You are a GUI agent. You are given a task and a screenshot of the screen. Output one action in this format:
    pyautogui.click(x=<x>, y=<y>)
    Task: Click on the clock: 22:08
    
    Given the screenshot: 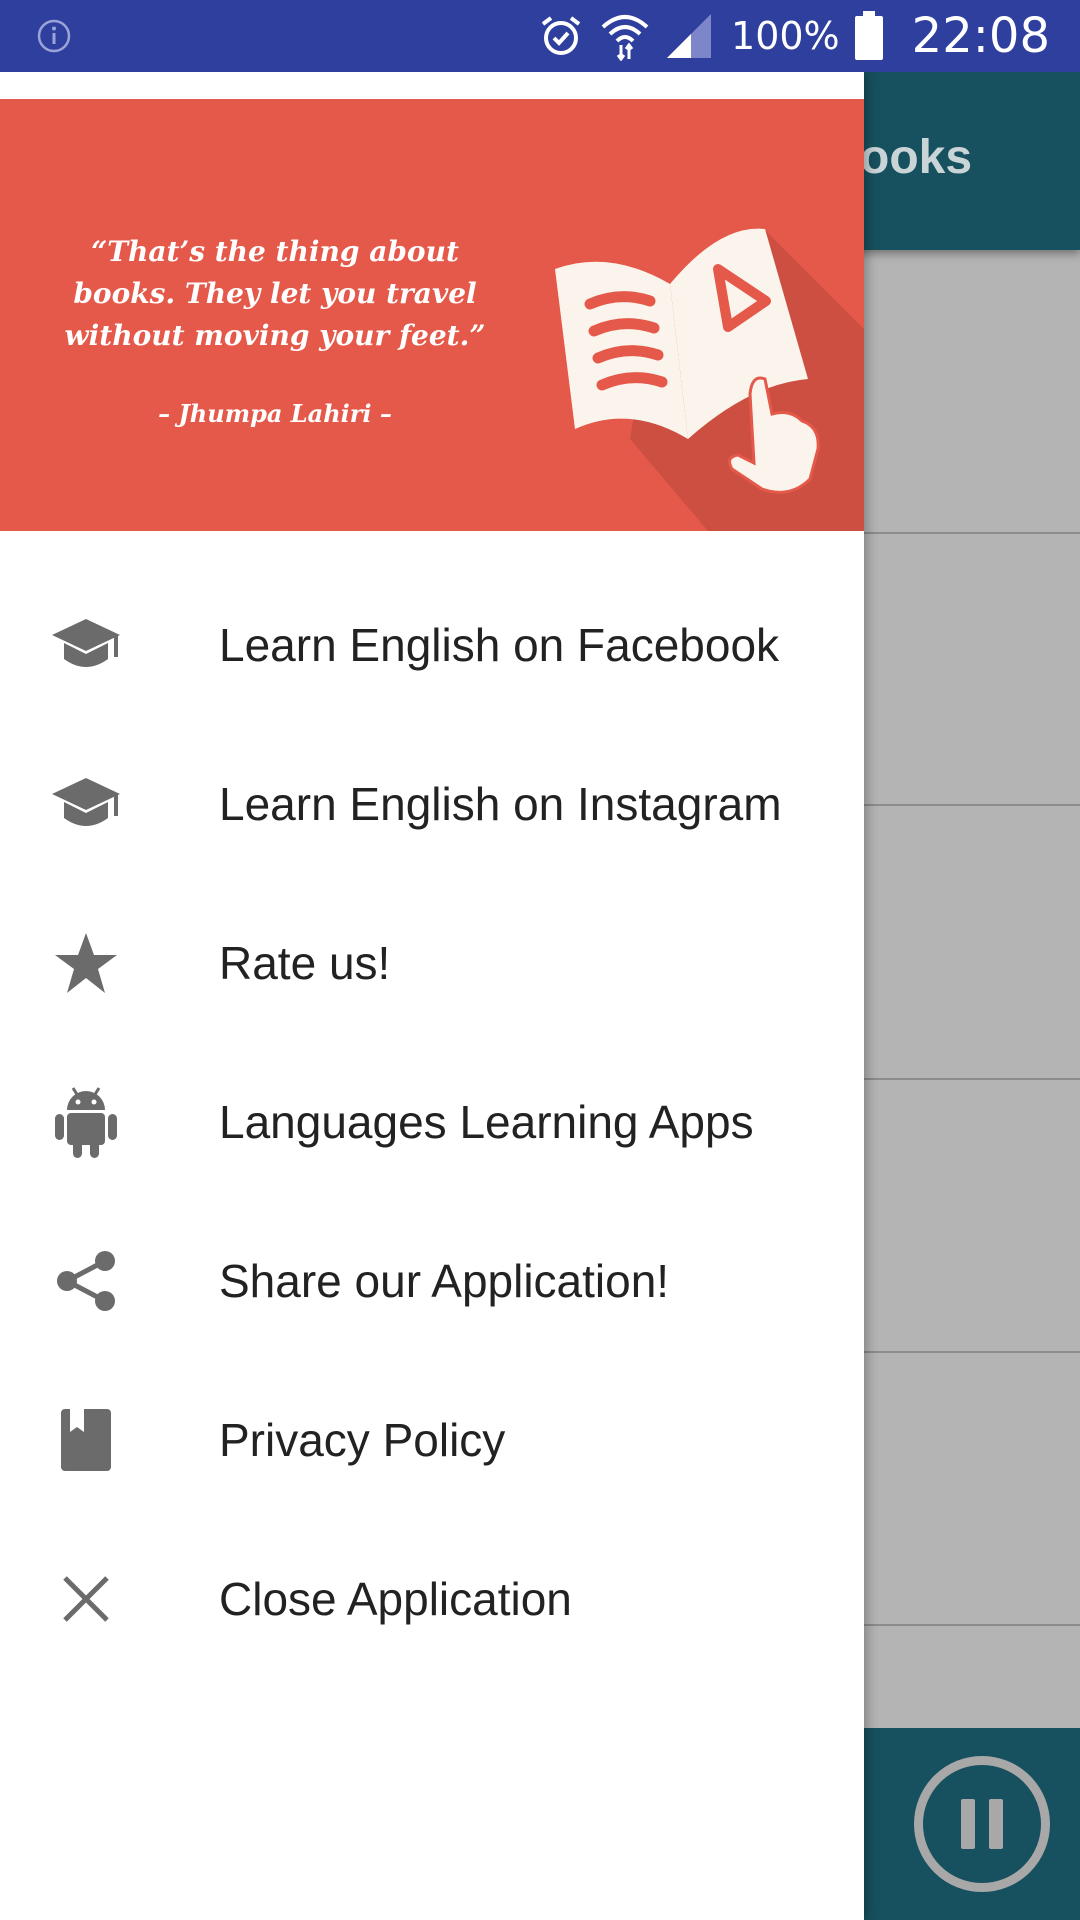 What is the action you would take?
    pyautogui.click(x=980, y=36)
    